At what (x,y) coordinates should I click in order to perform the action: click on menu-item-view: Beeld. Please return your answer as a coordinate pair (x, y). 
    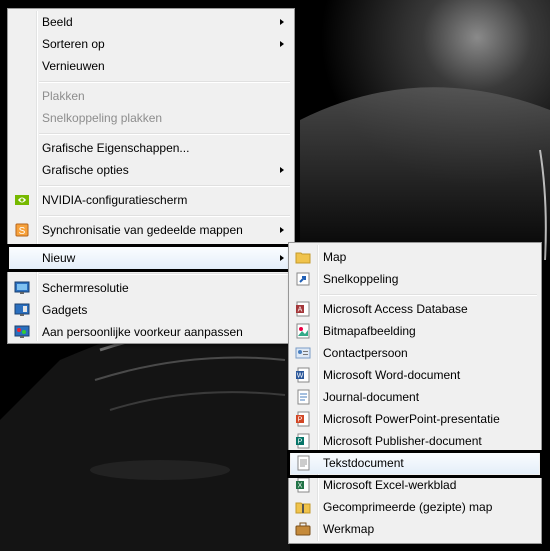
    Looking at the image, I should click on (151, 22).